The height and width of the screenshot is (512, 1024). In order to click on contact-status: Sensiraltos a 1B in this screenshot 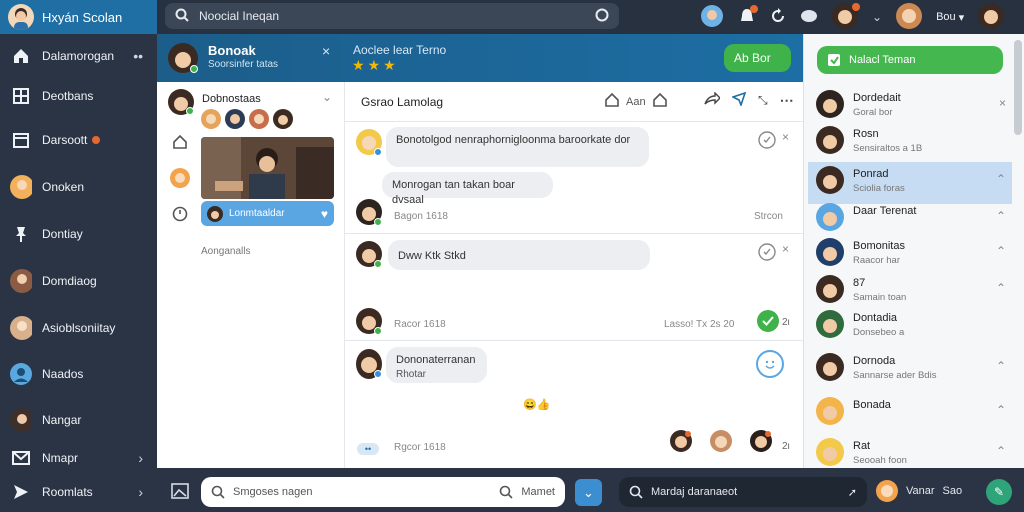, I will do `click(888, 148)`.